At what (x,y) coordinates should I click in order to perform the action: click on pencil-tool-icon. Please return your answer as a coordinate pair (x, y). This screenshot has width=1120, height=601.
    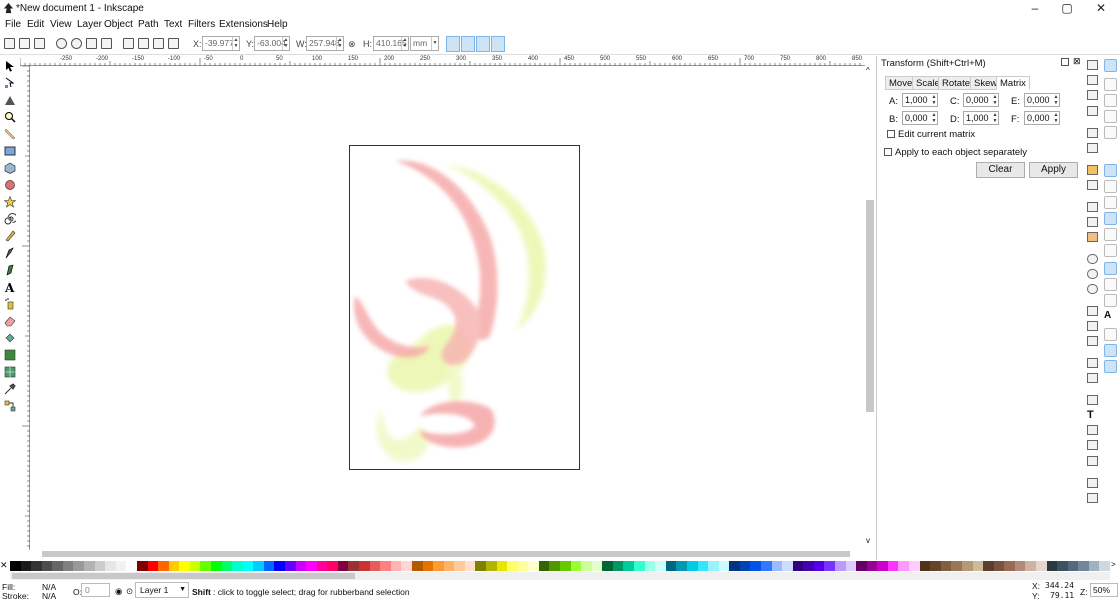
    Looking at the image, I should click on (10, 236).